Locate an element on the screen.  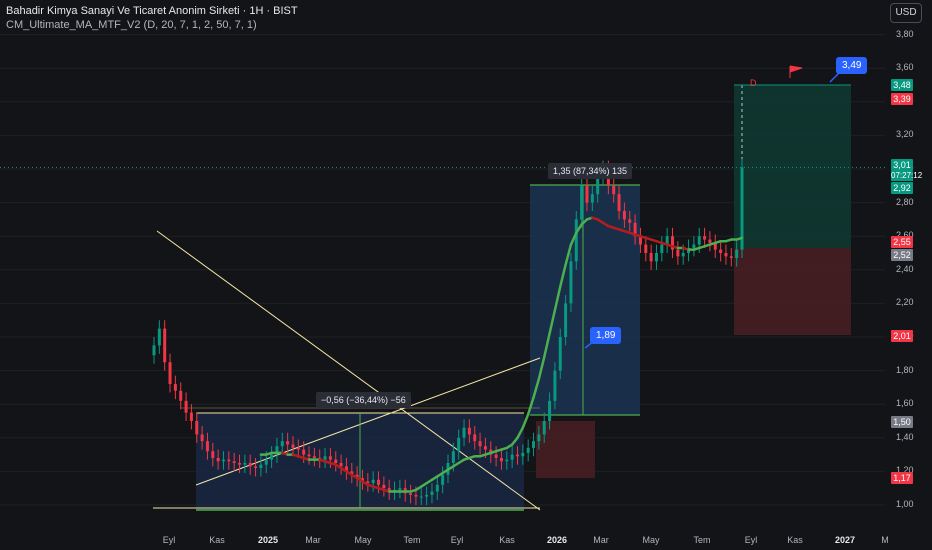
price-tag: 3,48 is located at coordinates (902, 85).